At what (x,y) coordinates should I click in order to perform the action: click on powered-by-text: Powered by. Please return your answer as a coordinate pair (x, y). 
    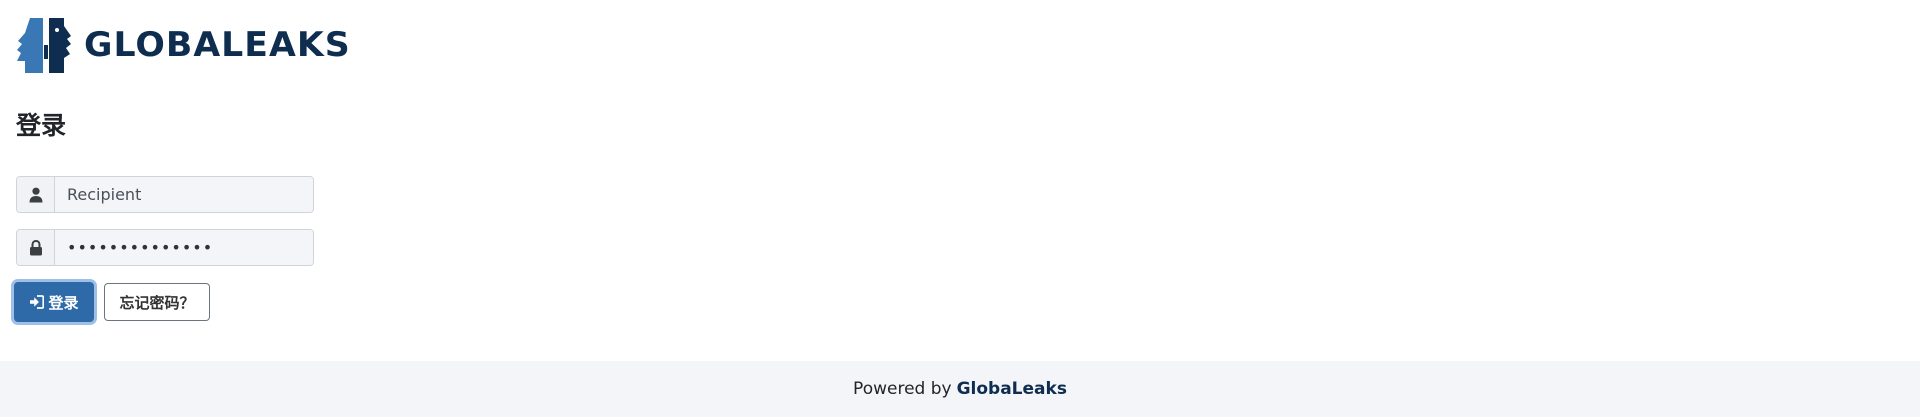
    Looking at the image, I should click on (902, 389).